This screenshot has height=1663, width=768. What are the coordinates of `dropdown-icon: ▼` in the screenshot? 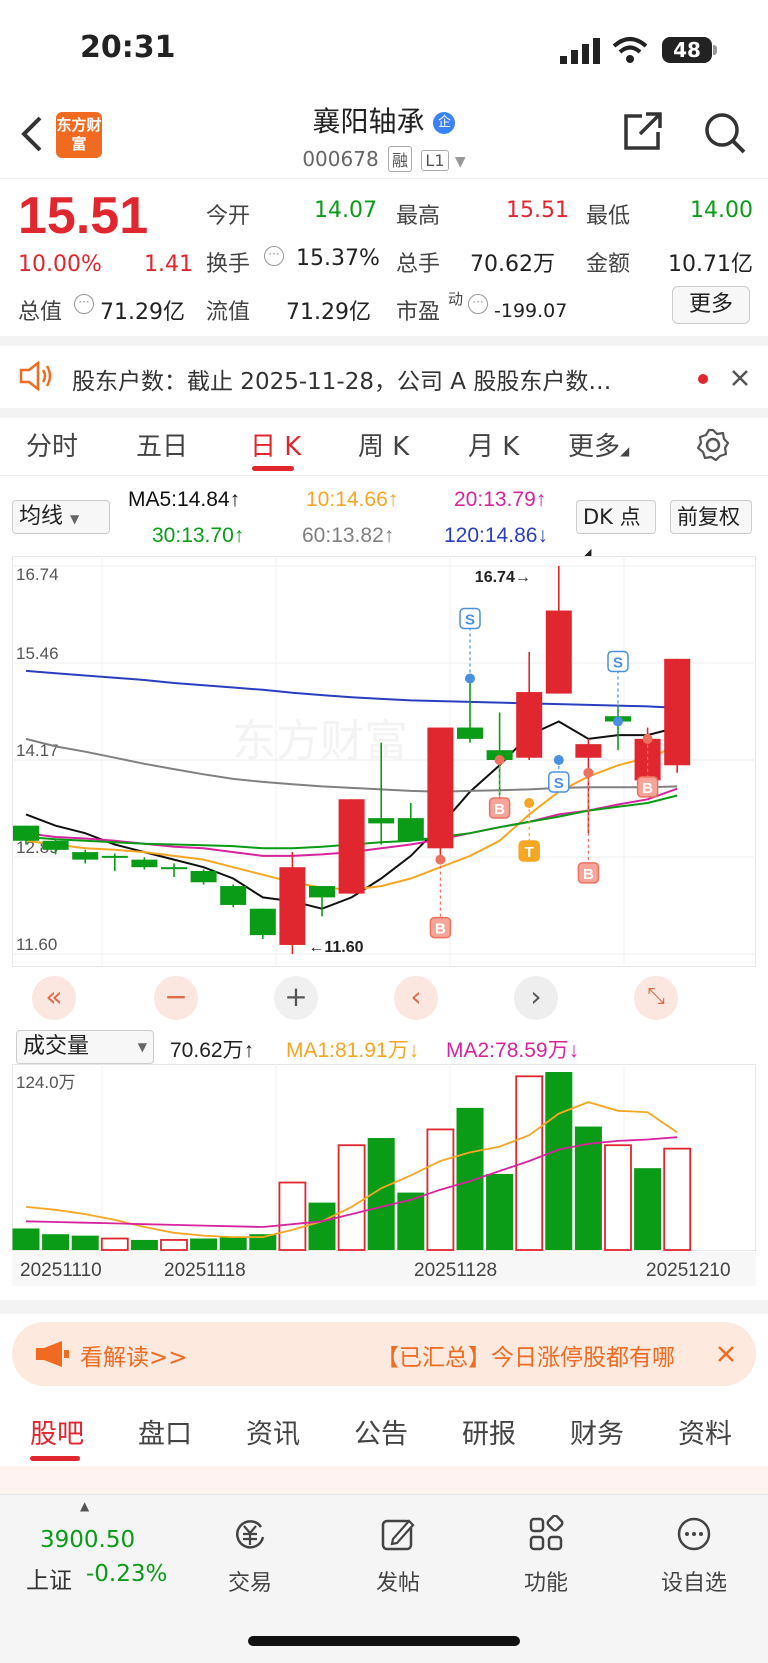 It's located at (460, 162).